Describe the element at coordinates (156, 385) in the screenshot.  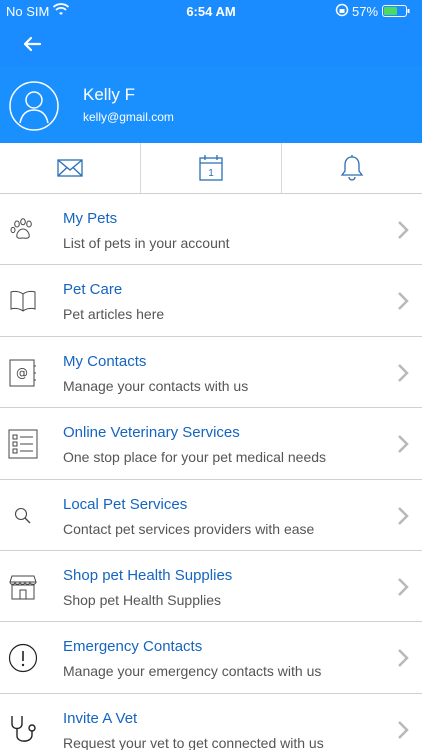
I see `menu-subtitle: Manage your contacts with us` at that location.